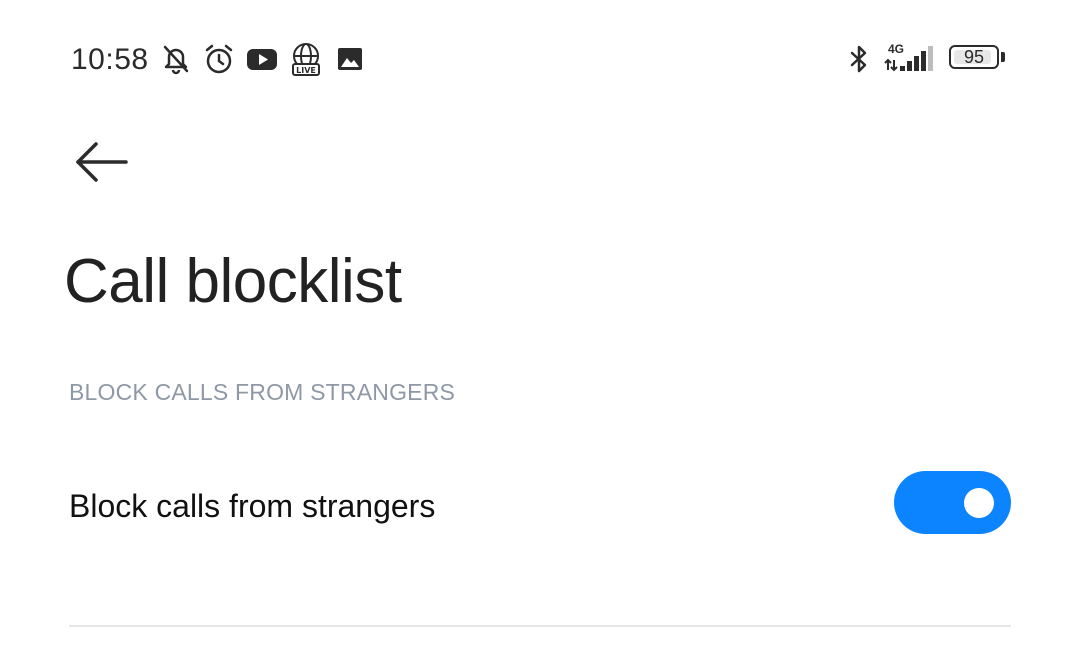 Image resolution: width=1080 pixels, height=666 pixels. What do you see at coordinates (911, 59) in the screenshot?
I see `signal-4g-icon` at bounding box center [911, 59].